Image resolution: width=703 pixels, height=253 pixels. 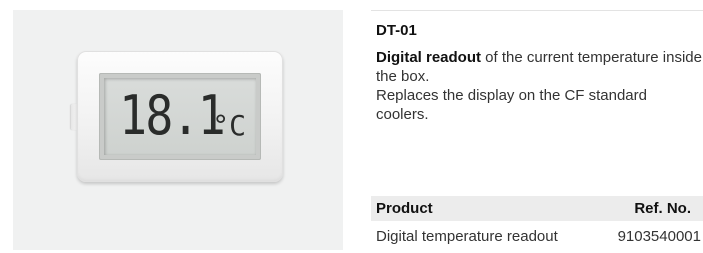 What do you see at coordinates (659, 236) in the screenshot?
I see `cell-ref: 9103540001` at bounding box center [659, 236].